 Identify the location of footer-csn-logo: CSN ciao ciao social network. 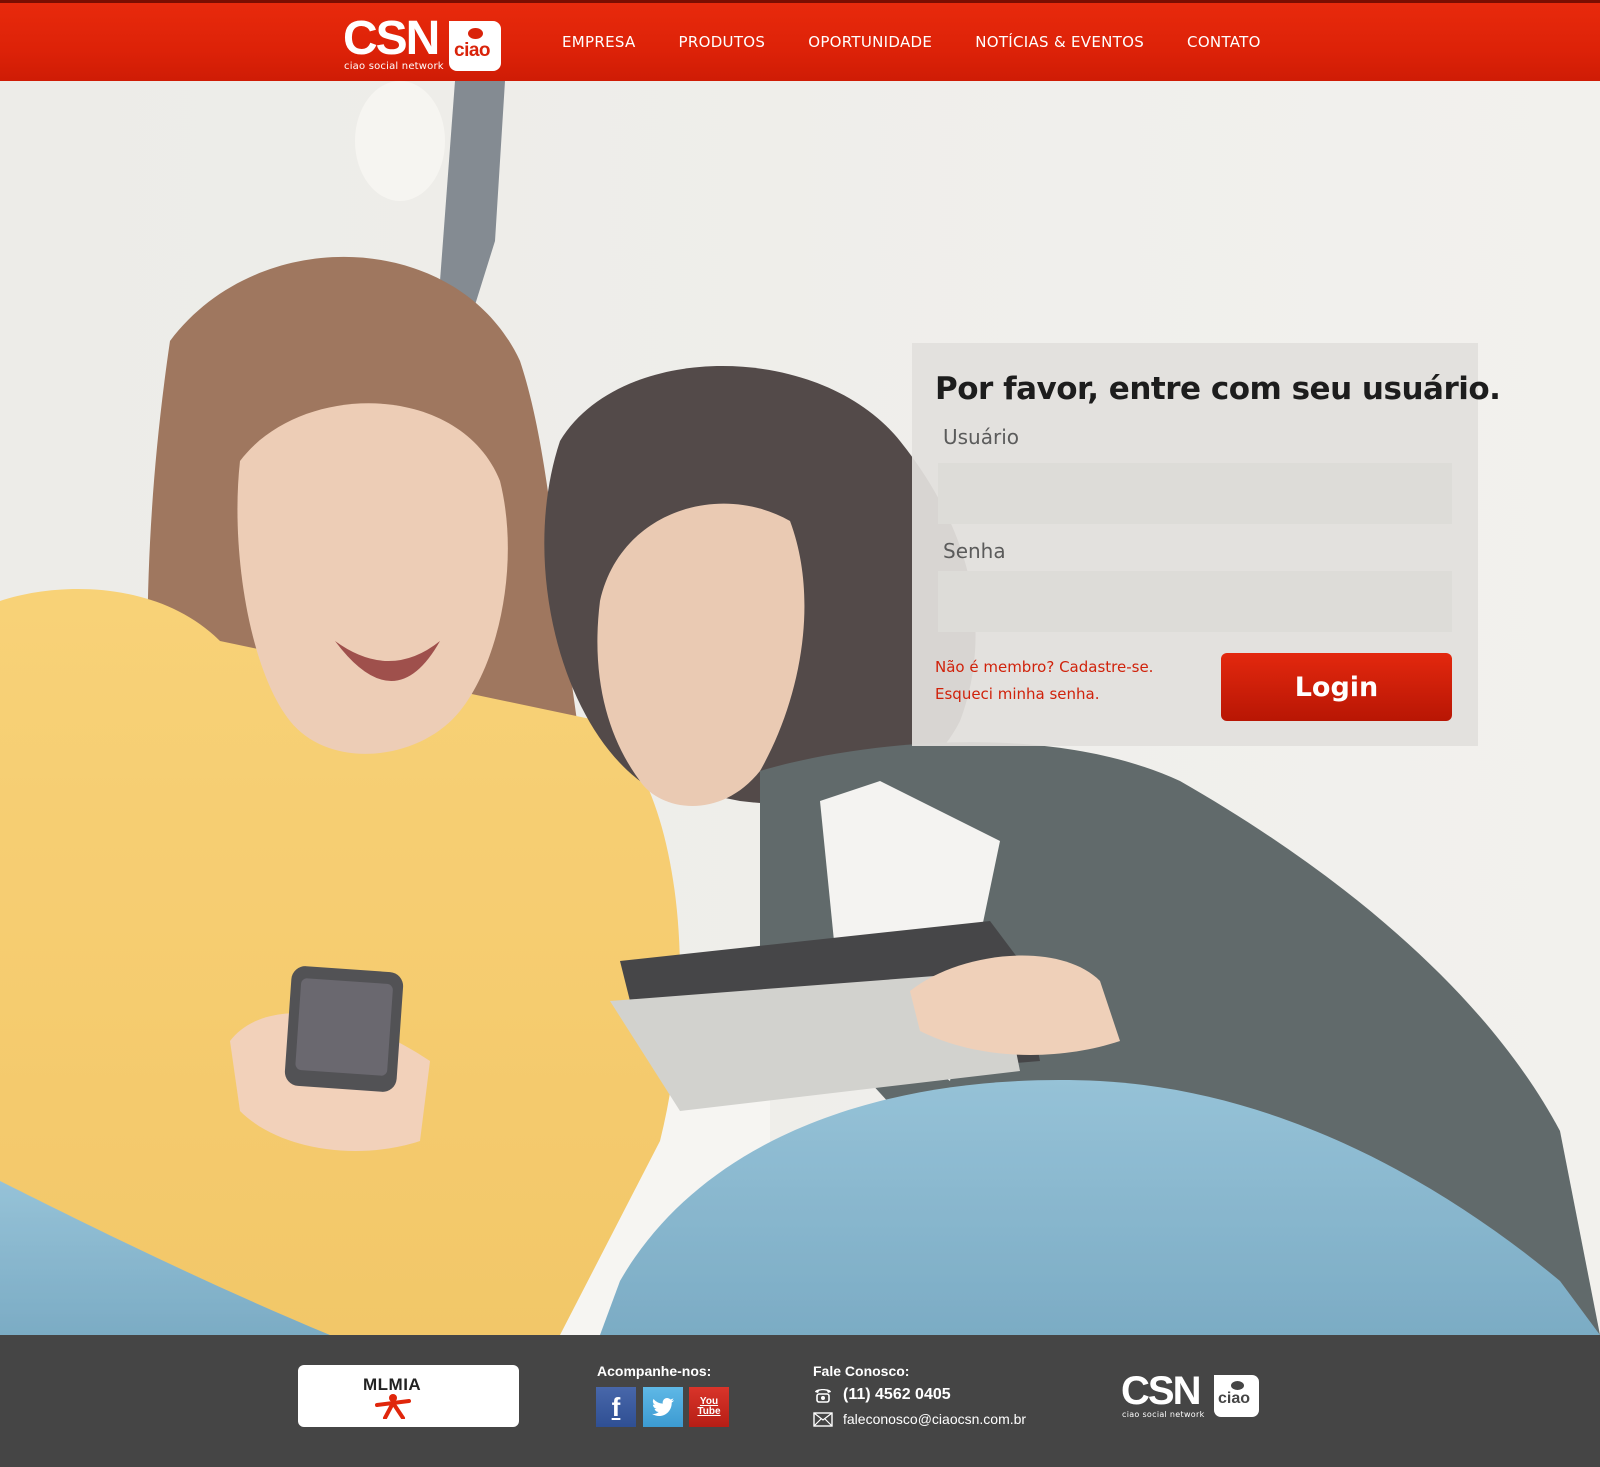
(1191, 1395).